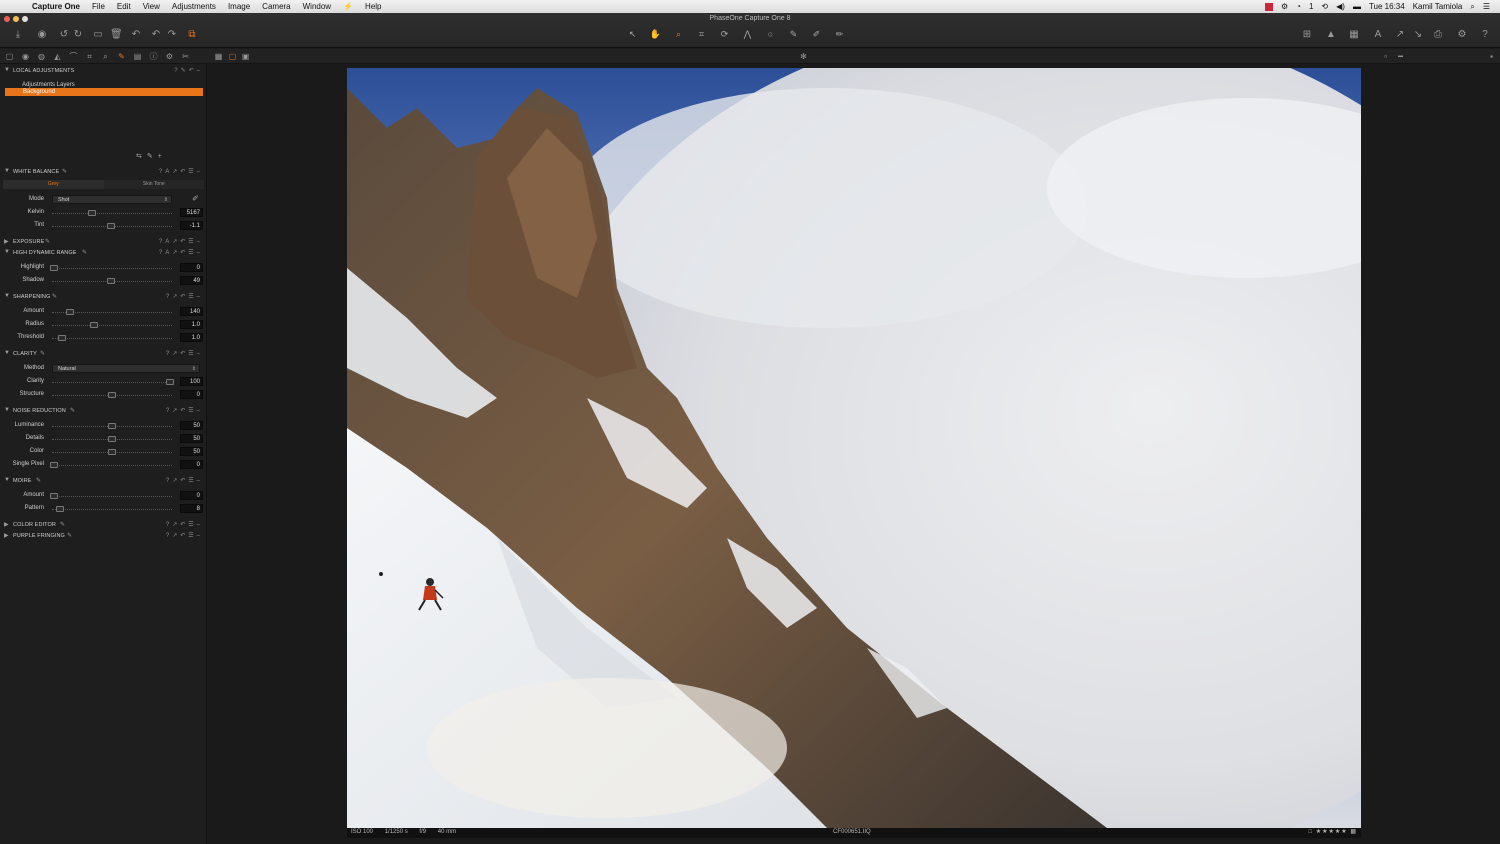  I want to click on radius-slider-knob, so click(94, 325).